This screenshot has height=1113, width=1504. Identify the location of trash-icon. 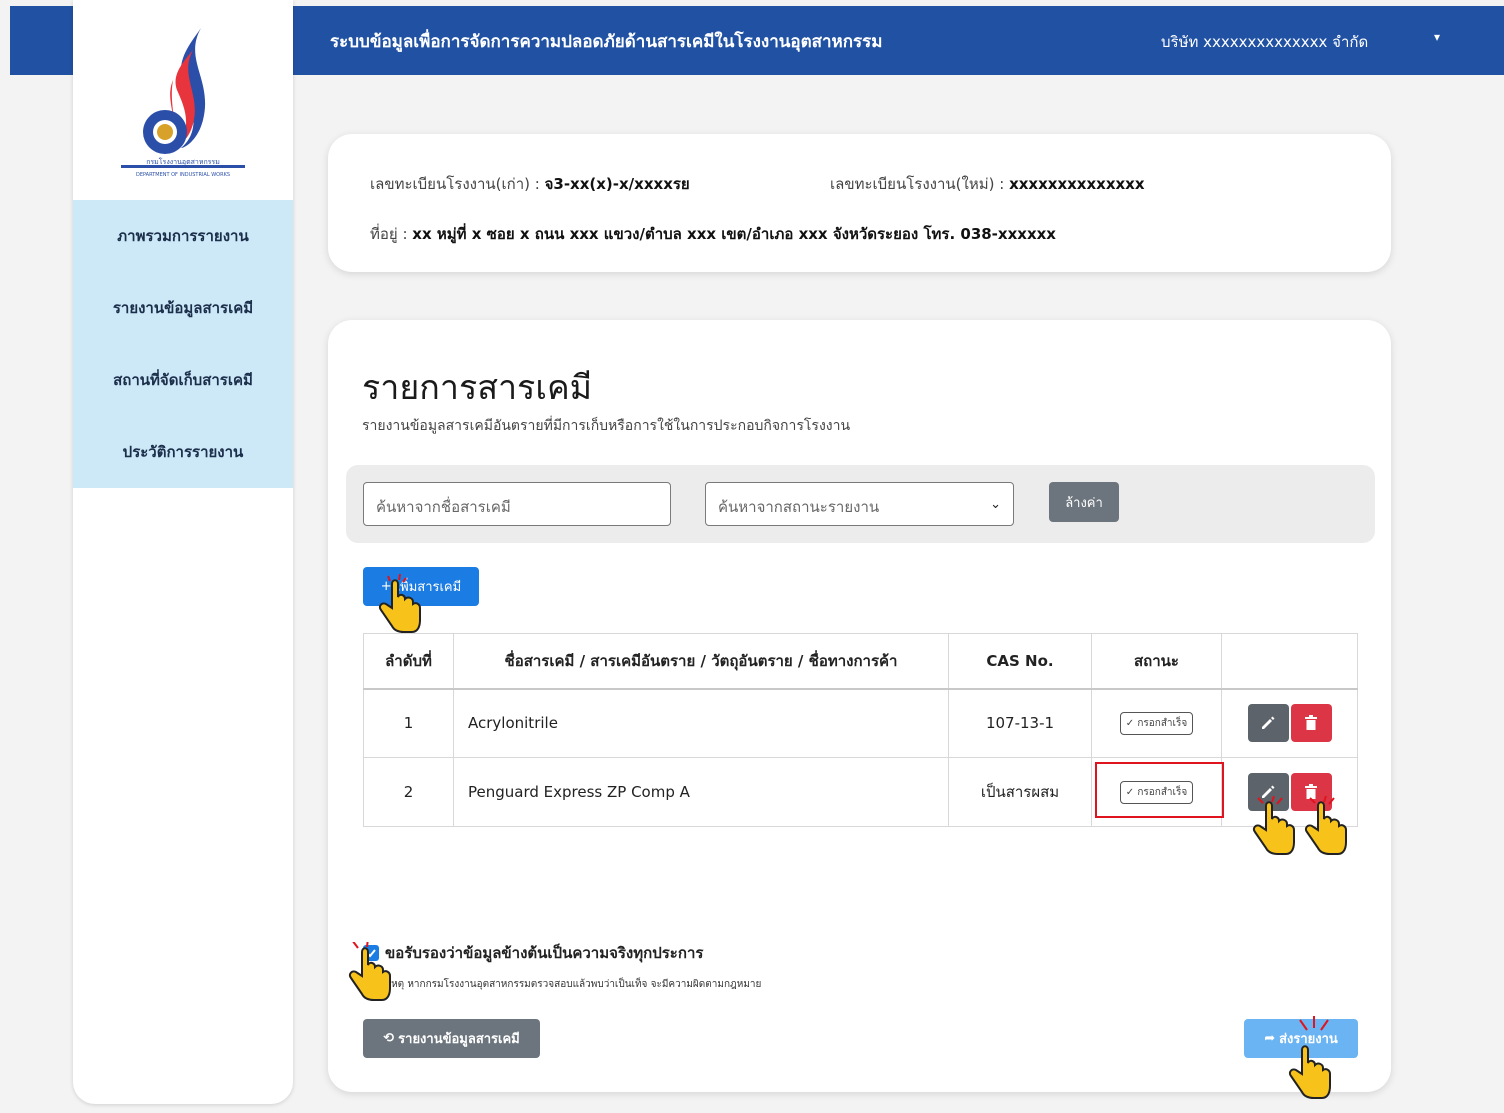
(1311, 723).